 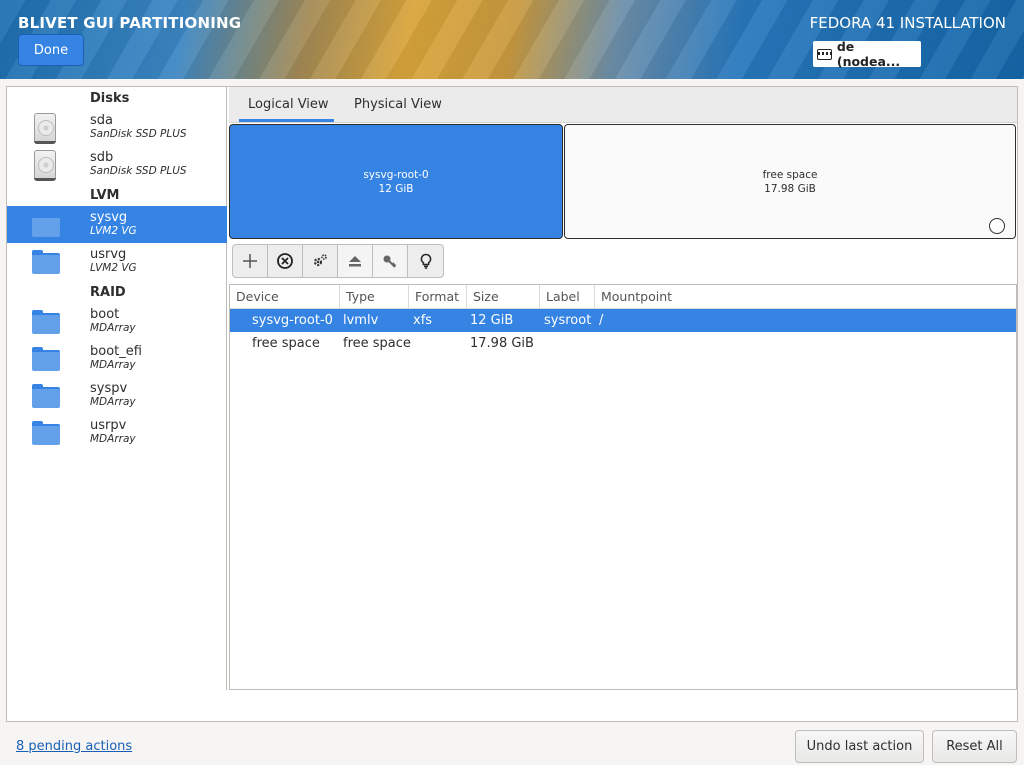 What do you see at coordinates (105, 195) in the screenshot?
I see `section-title-lvm: LVM` at bounding box center [105, 195].